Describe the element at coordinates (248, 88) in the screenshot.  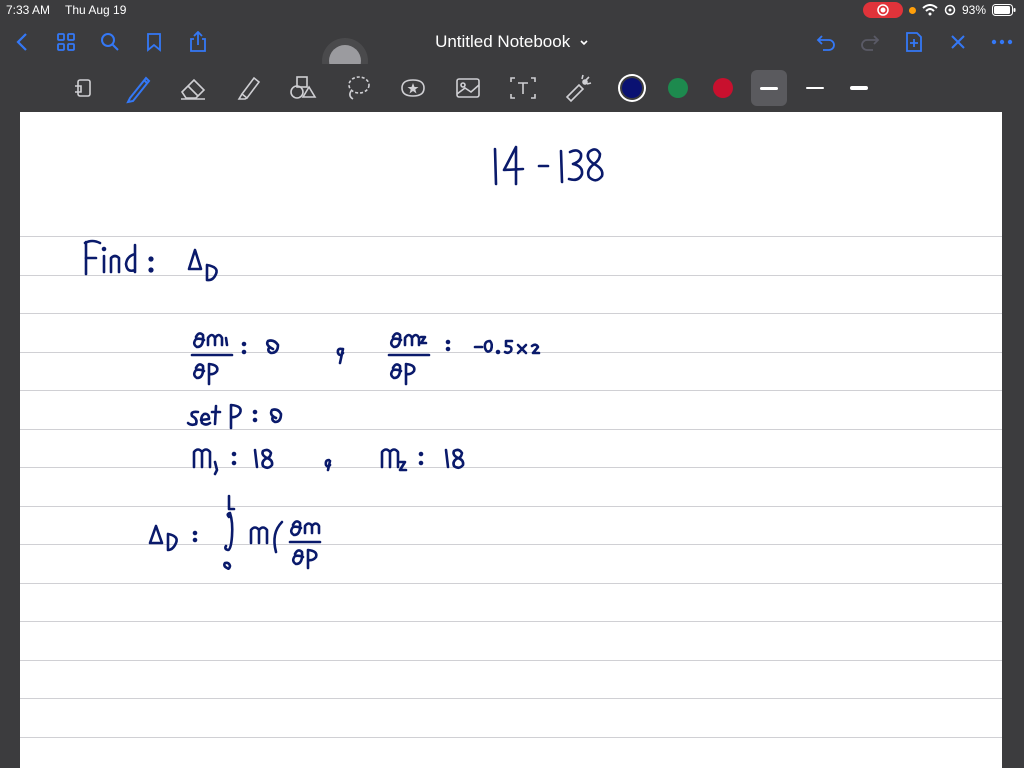
I see `highlighter-icon` at that location.